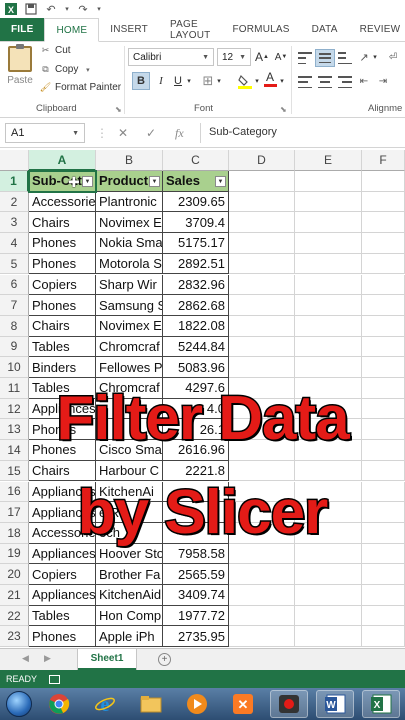 The width and height of the screenshot is (405, 720). Describe the element at coordinates (55, 679) in the screenshot. I see `macro-record-icon` at that location.